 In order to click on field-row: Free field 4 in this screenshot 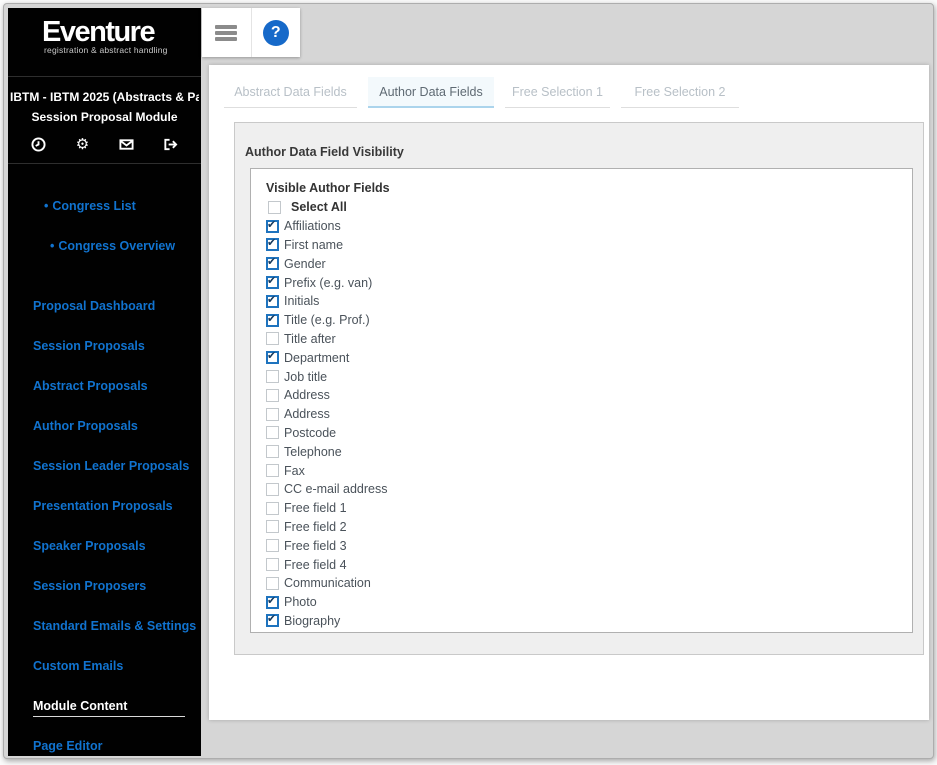, I will do `click(589, 564)`.